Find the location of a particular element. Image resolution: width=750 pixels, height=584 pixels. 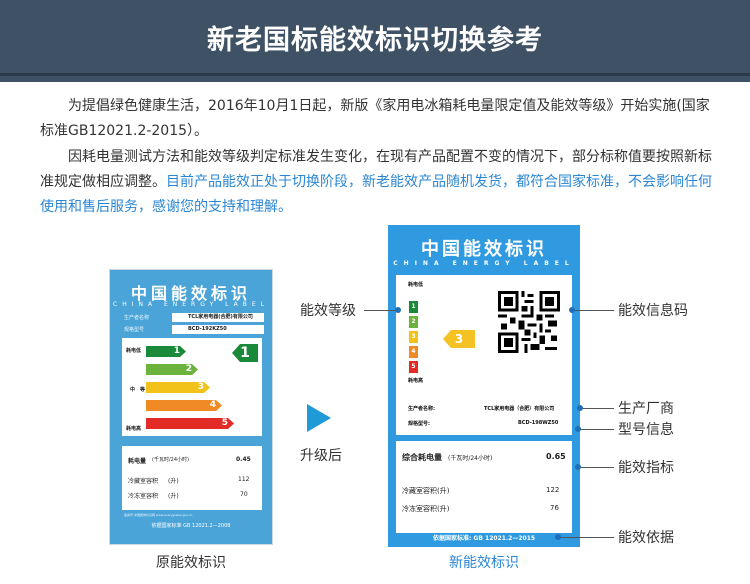

old-manufacturer-key: 生产者名称 is located at coordinates (137, 318).